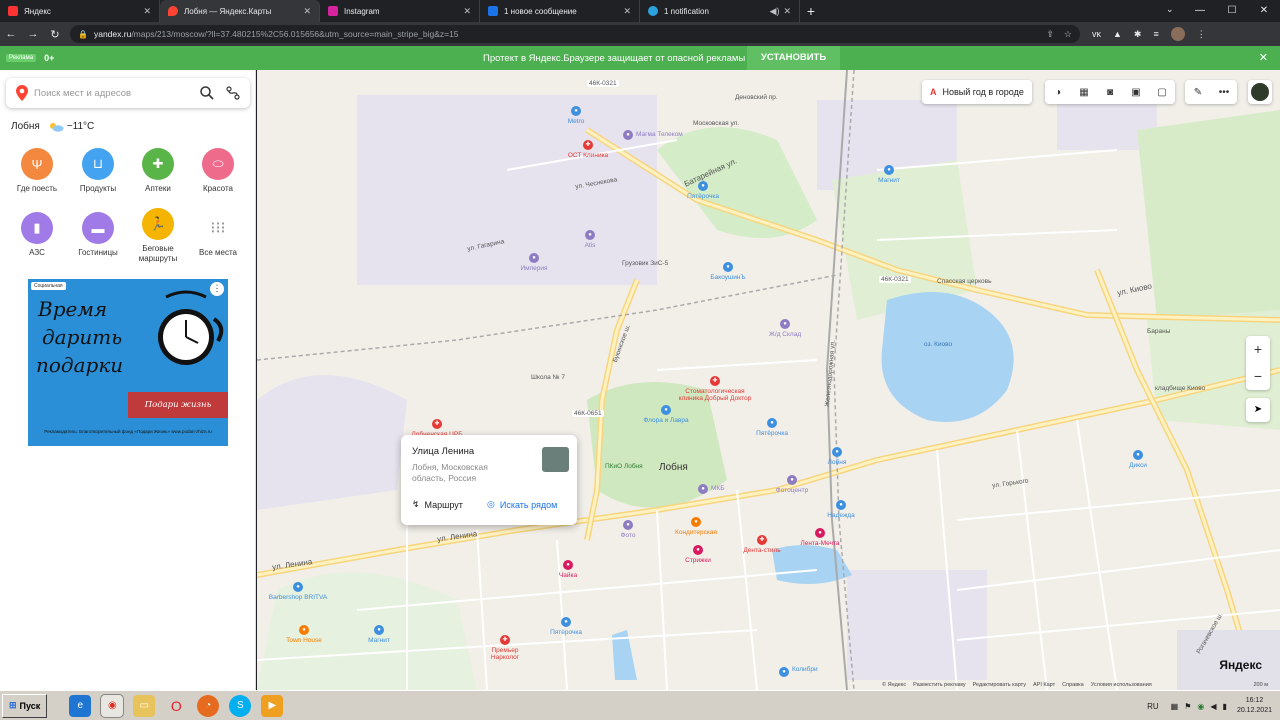 The width and height of the screenshot is (1280, 720). I want to click on search-icon, so click(207, 93).